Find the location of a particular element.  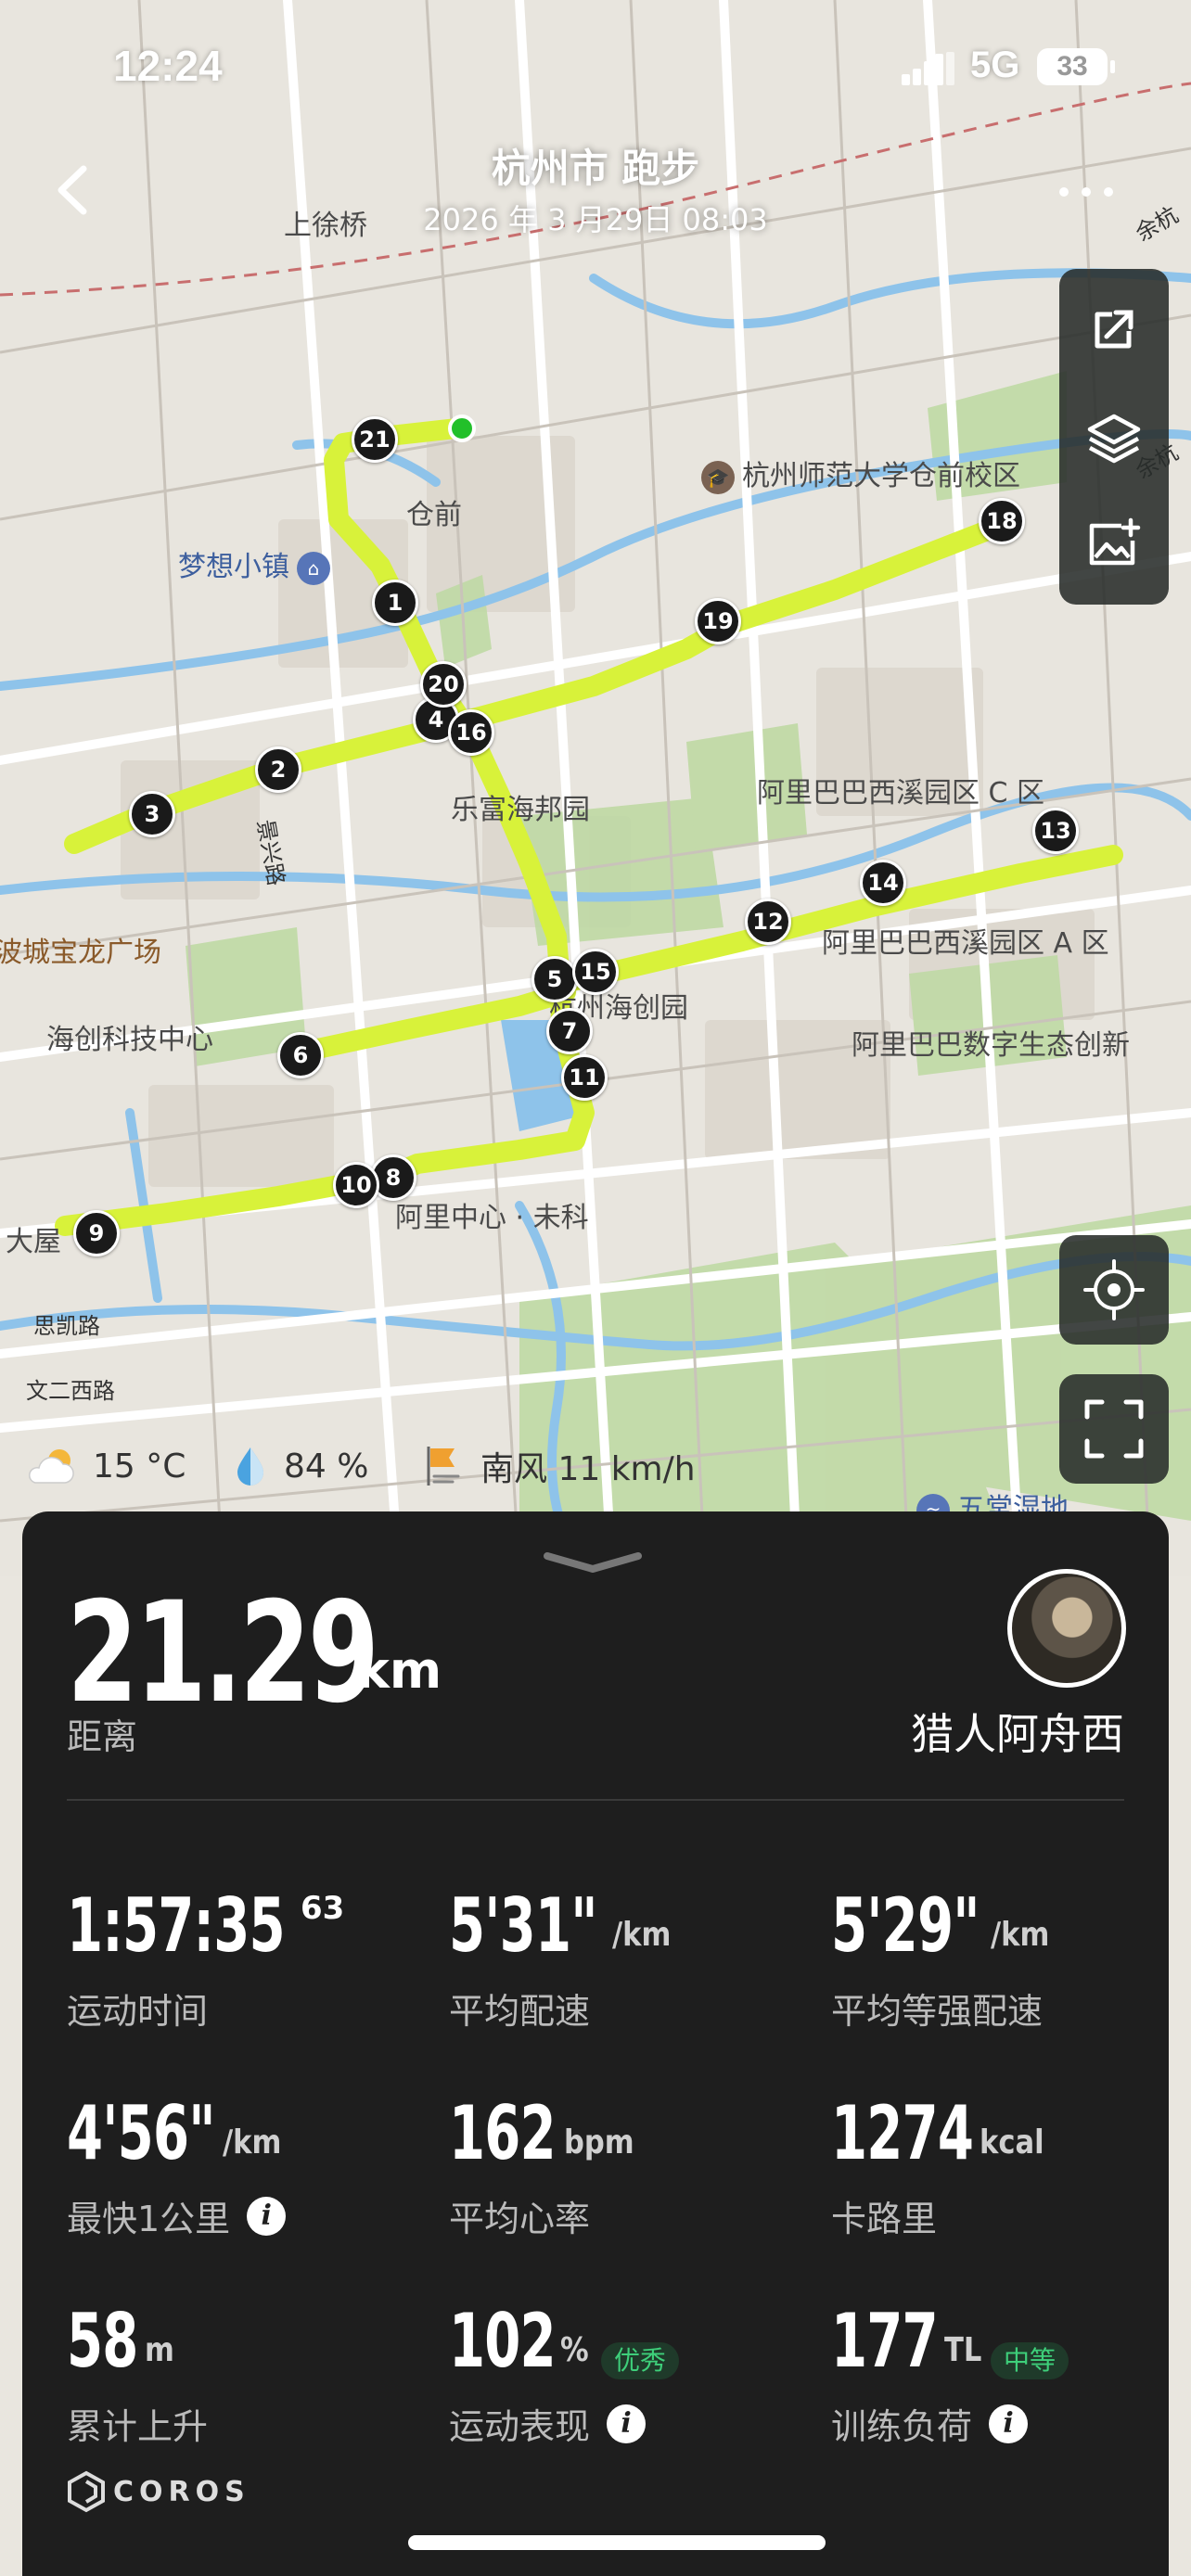

map-label-wener: 文二西路 is located at coordinates (70, 1391).